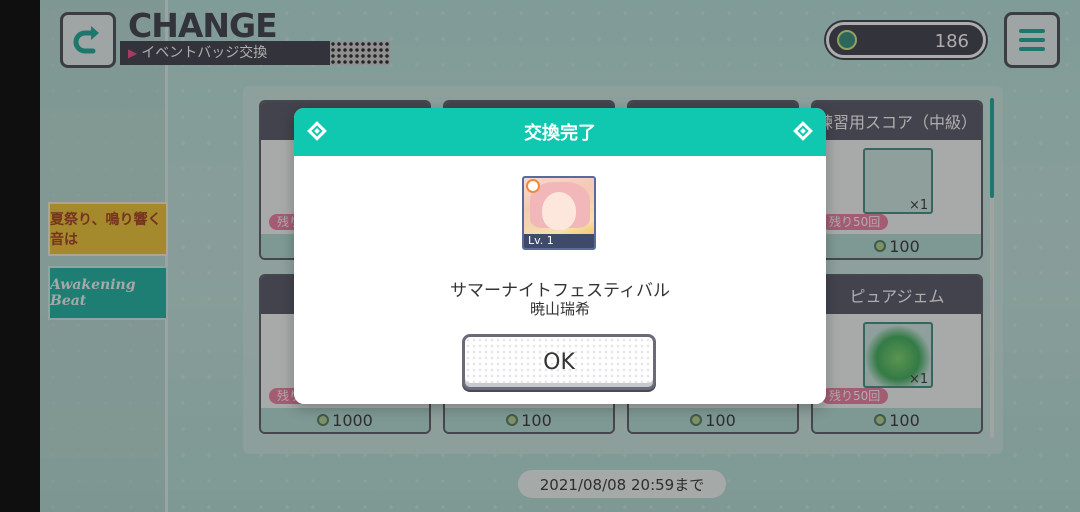 This screenshot has width=1080, height=512. I want to click on dialog-header: 交換完了, so click(560, 132).